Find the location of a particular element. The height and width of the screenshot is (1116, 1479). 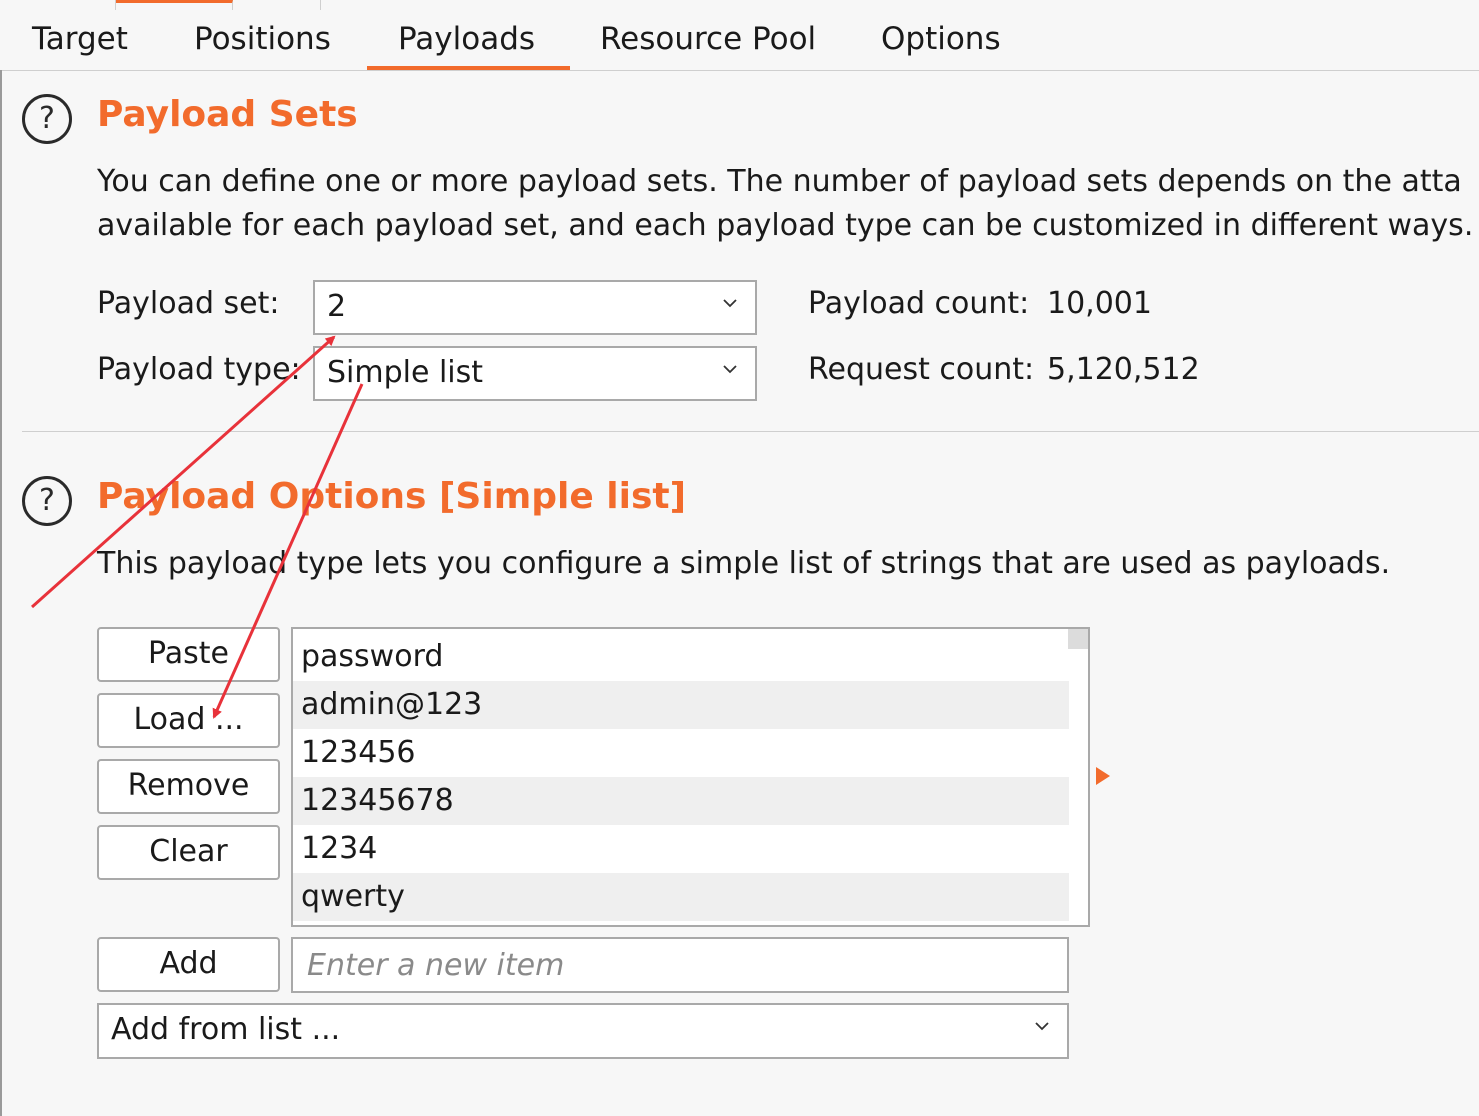

list-item: password is located at coordinates (681, 657).